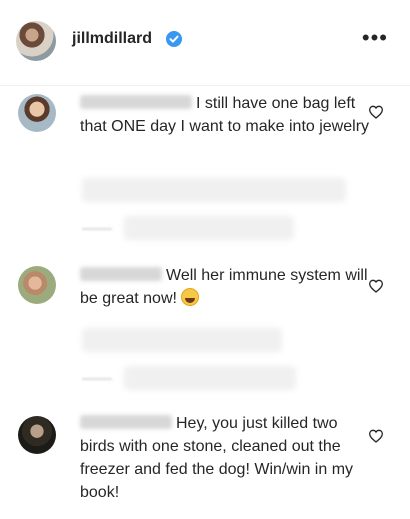  What do you see at coordinates (375, 38) in the screenshot?
I see `more-options-icon: •••` at bounding box center [375, 38].